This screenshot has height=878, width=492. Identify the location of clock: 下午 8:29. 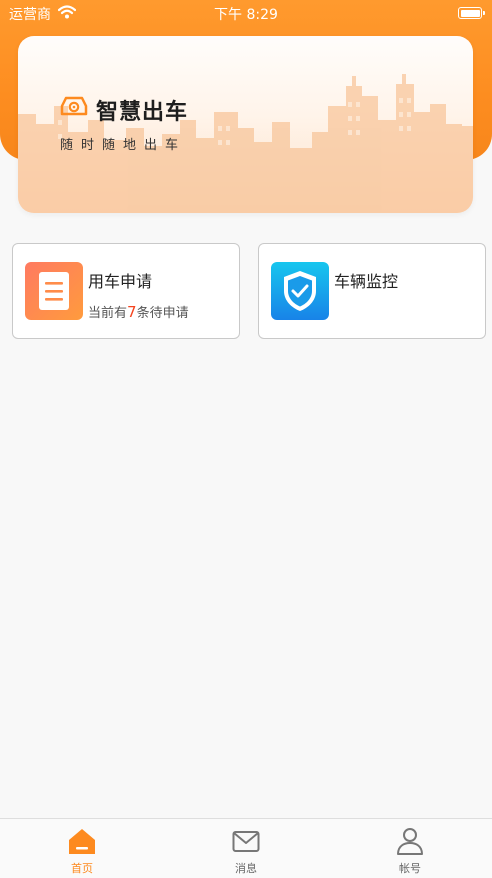
(246, 15).